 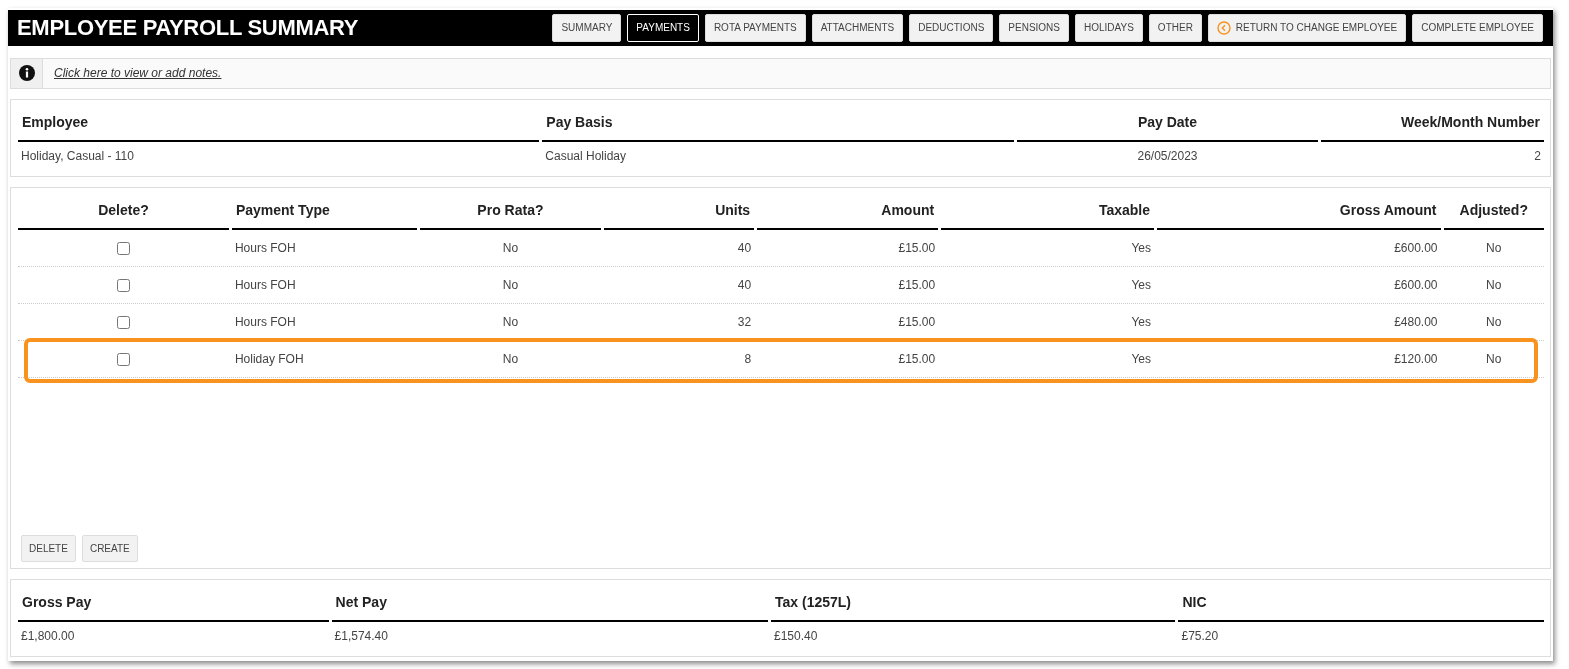 I want to click on column-header: Payment Type, so click(x=324, y=211).